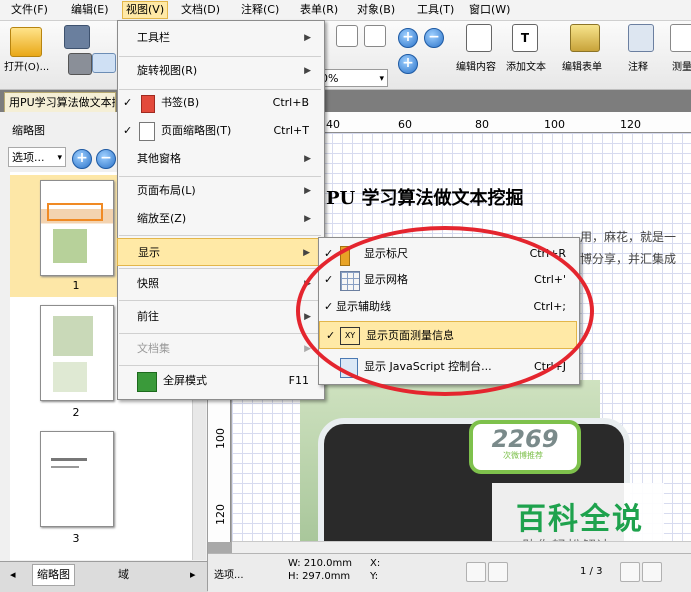  I want to click on panel-tab-prev-icon: ◂, so click(13, 575).